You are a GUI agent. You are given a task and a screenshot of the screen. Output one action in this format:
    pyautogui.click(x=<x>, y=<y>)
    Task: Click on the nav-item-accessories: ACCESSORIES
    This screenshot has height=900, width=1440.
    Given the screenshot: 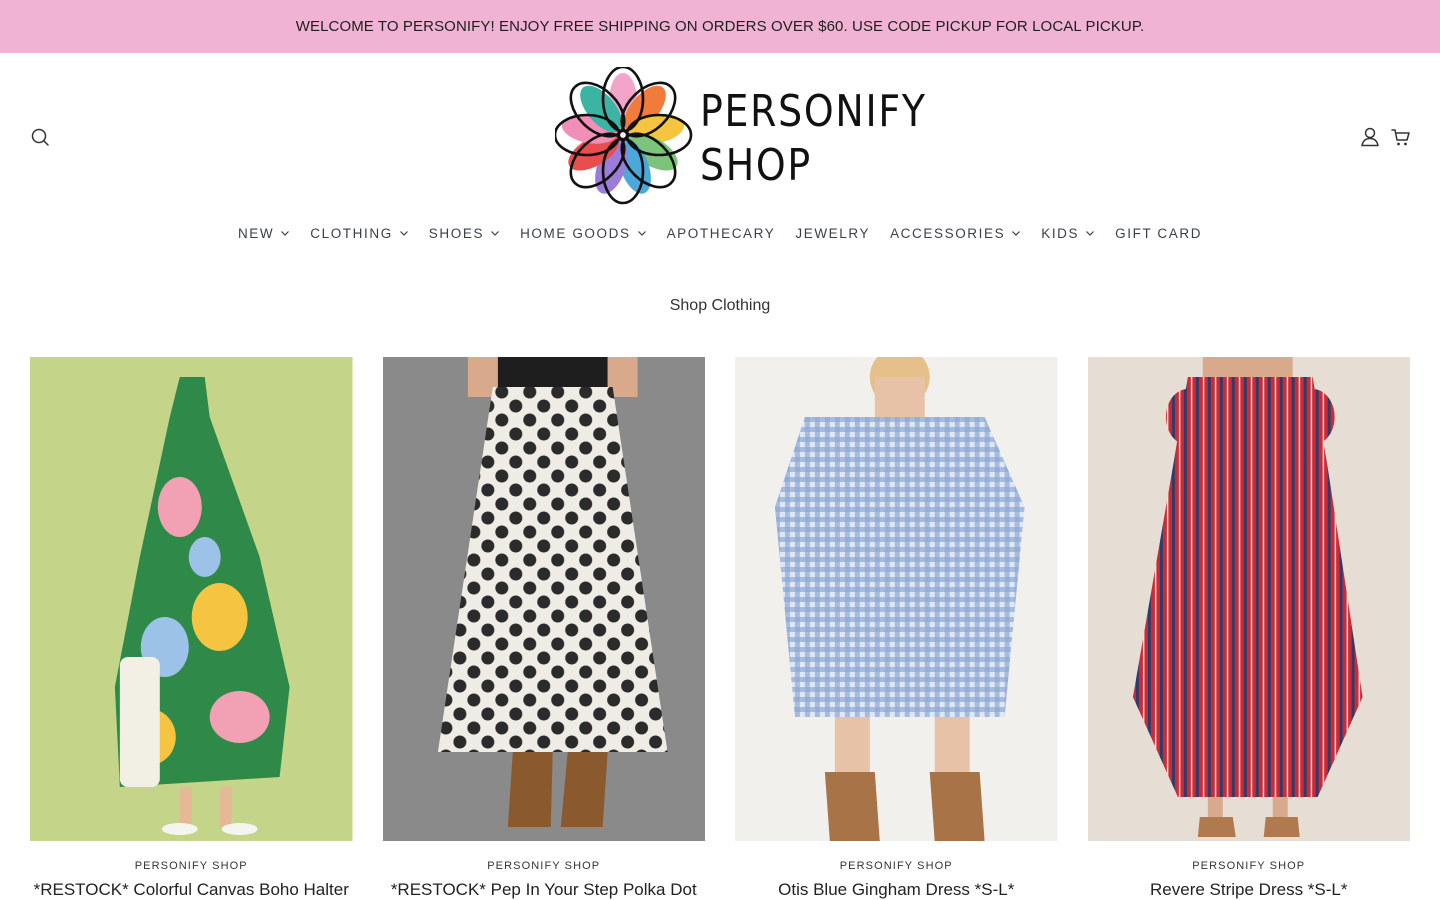 What is the action you would take?
    pyautogui.click(x=955, y=233)
    